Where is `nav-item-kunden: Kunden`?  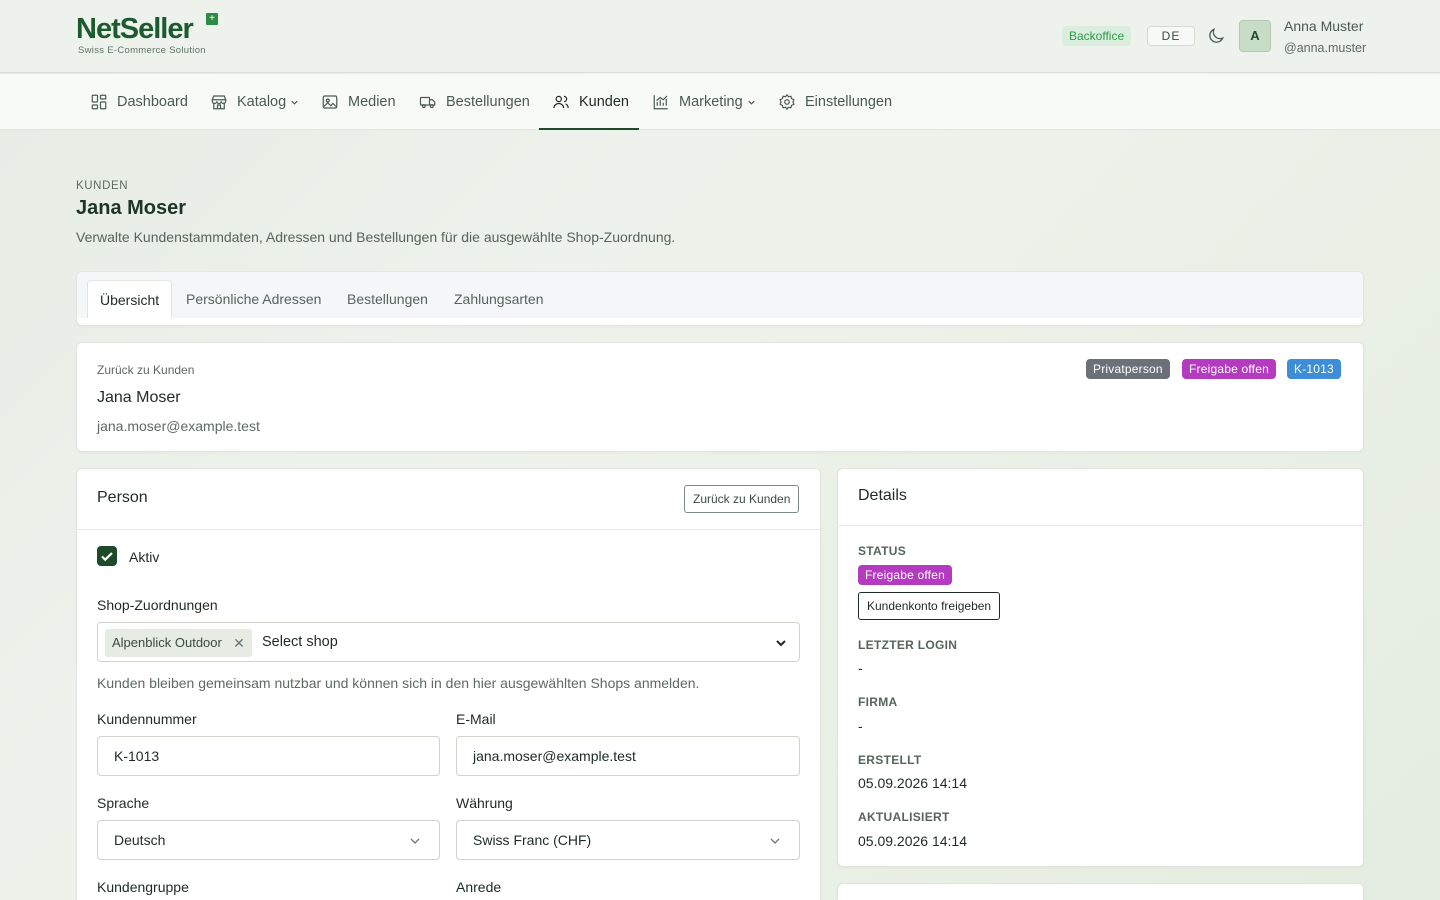 nav-item-kunden: Kunden is located at coordinates (590, 102).